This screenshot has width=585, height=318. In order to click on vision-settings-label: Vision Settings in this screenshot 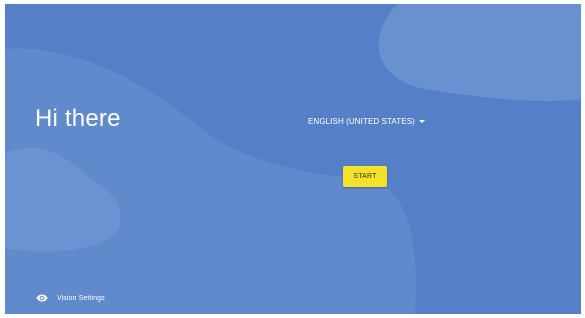, I will do `click(81, 298)`.